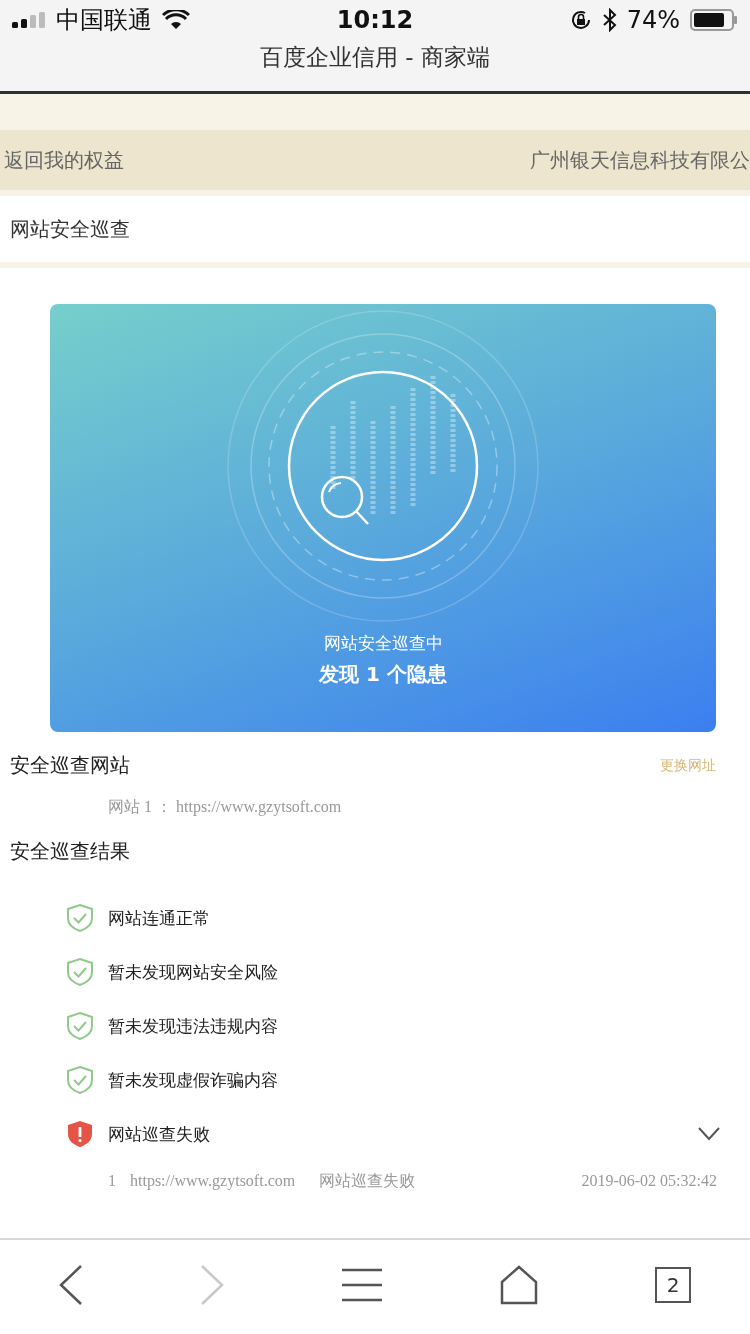 Image resolution: width=750 pixels, height=1334 pixels. What do you see at coordinates (70, 765) in the screenshot?
I see `section-title: 安全巡查网站` at bounding box center [70, 765].